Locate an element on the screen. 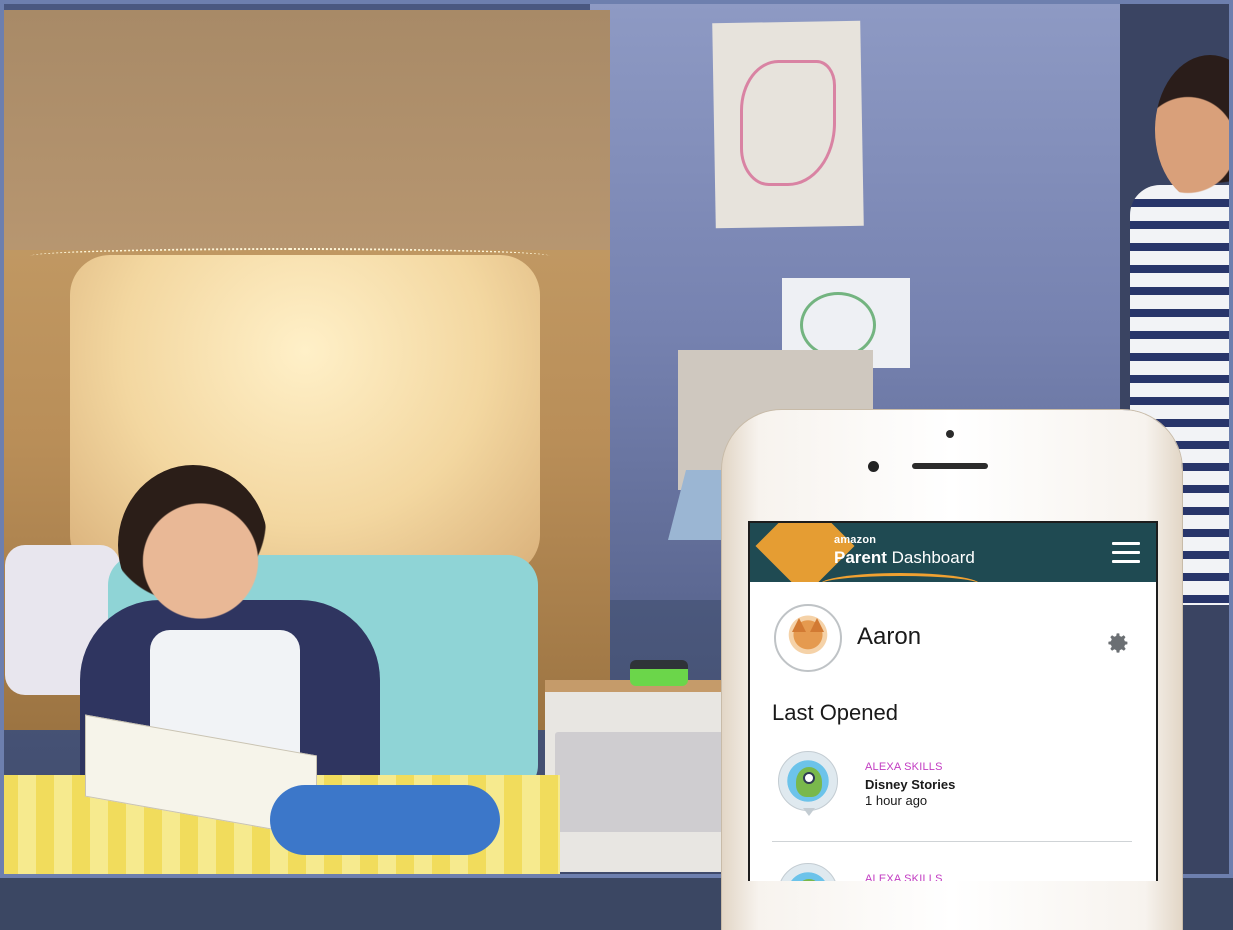  list-item: ALEXA SKILLS Disney Stories 1 hour ago is located at coordinates (952, 785).